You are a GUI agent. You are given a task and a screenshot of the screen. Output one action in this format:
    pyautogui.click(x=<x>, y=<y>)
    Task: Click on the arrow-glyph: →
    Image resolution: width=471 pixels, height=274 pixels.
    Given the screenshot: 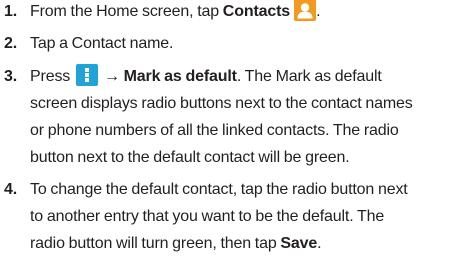 What is the action you would take?
    pyautogui.click(x=111, y=76)
    